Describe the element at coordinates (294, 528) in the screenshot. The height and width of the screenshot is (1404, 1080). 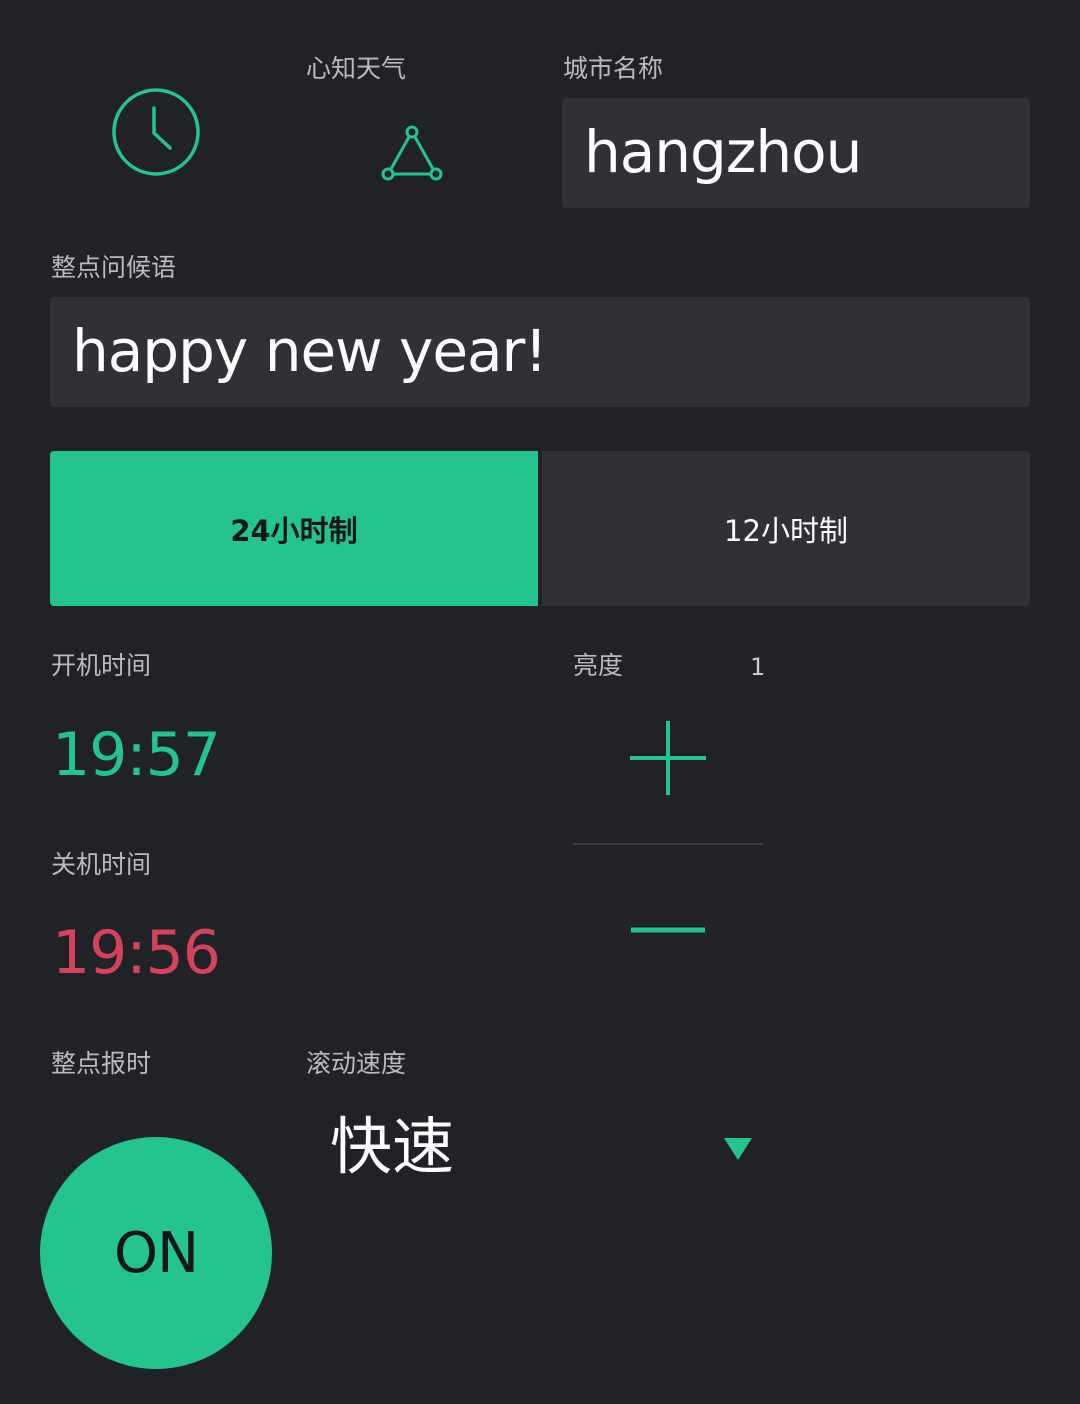
I see `time-format-24h-option: 24小时制` at that location.